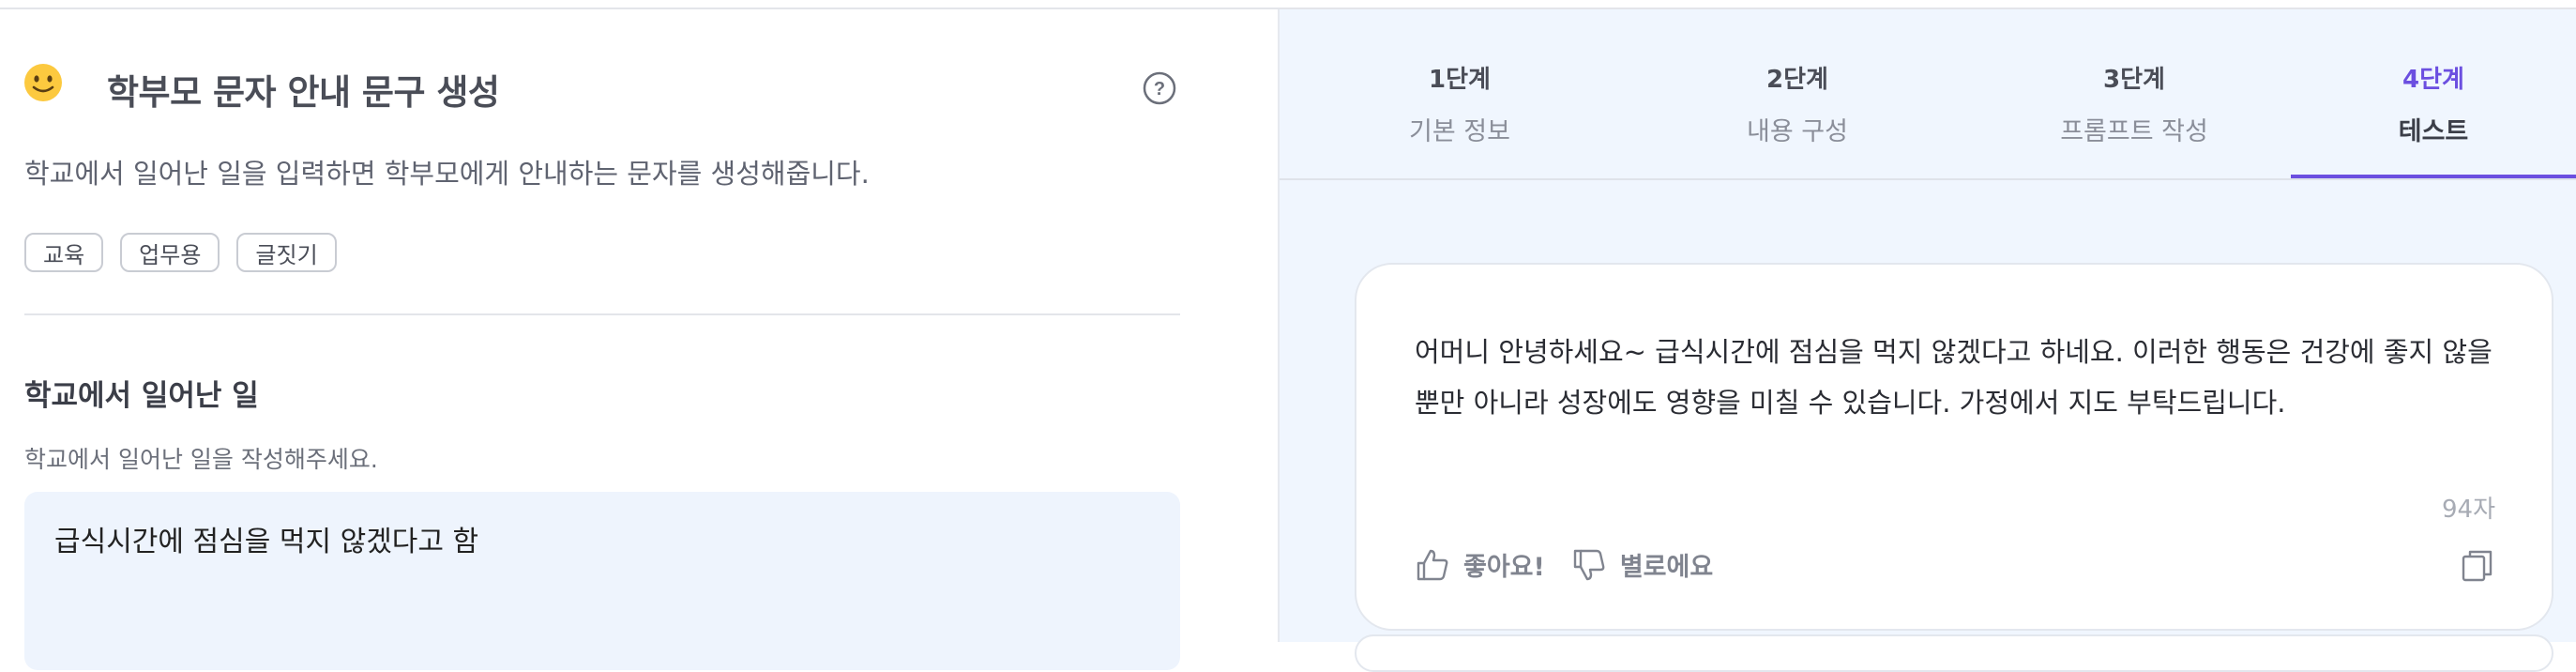 Image resolution: width=2576 pixels, height=672 pixels. I want to click on top-border, so click(1288, 4).